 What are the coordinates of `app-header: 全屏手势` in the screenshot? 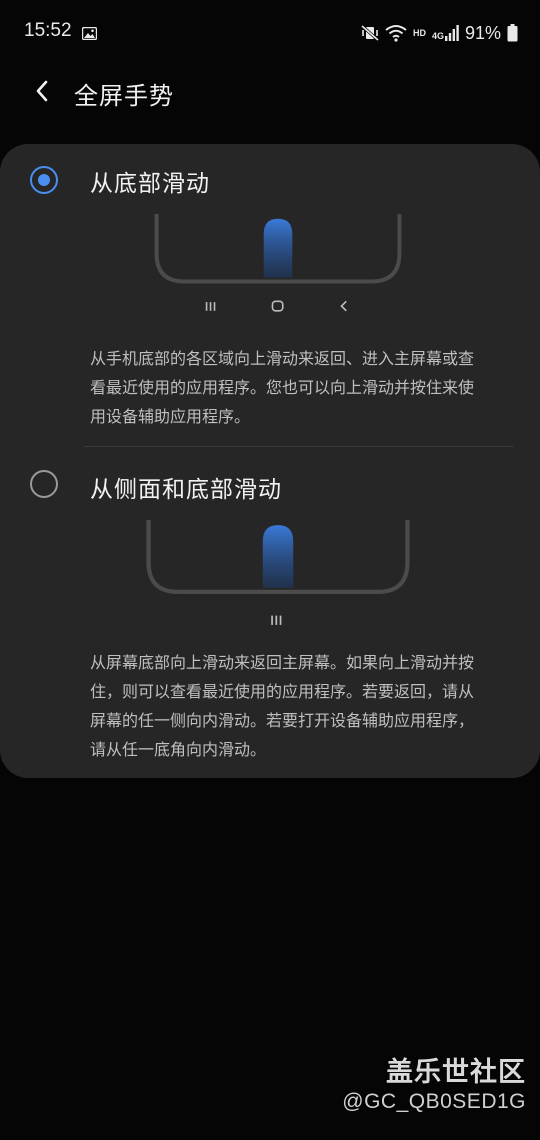 It's located at (270, 93).